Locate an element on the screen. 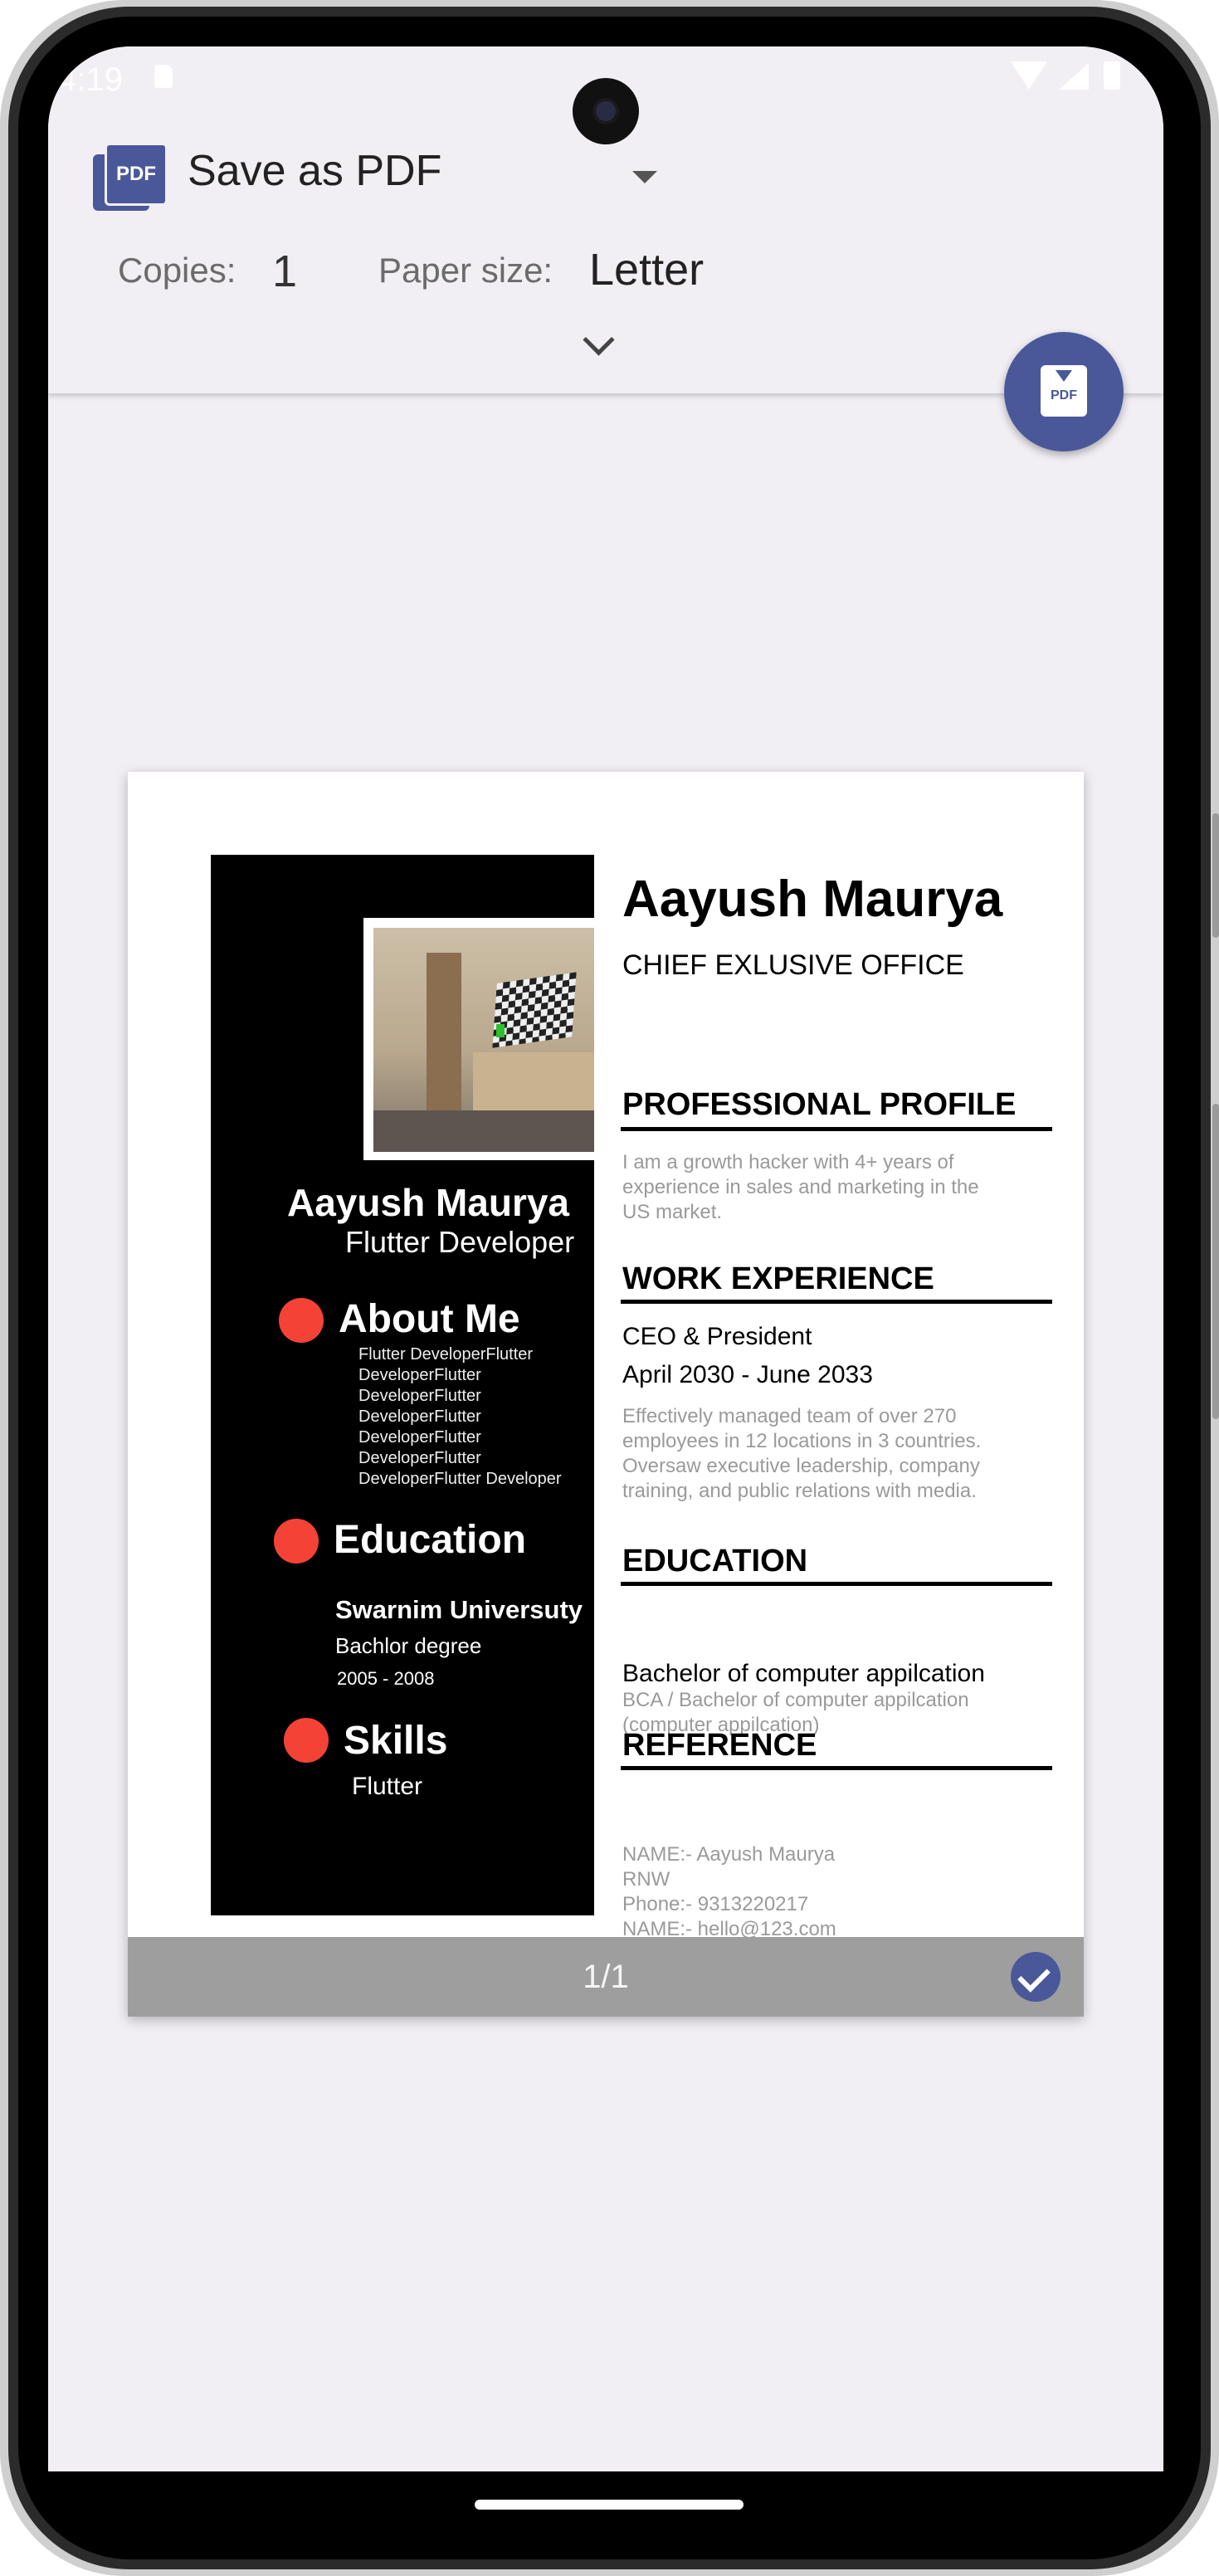 The width and height of the screenshot is (1219, 2576). printer-dropdown-icon is located at coordinates (645, 177).